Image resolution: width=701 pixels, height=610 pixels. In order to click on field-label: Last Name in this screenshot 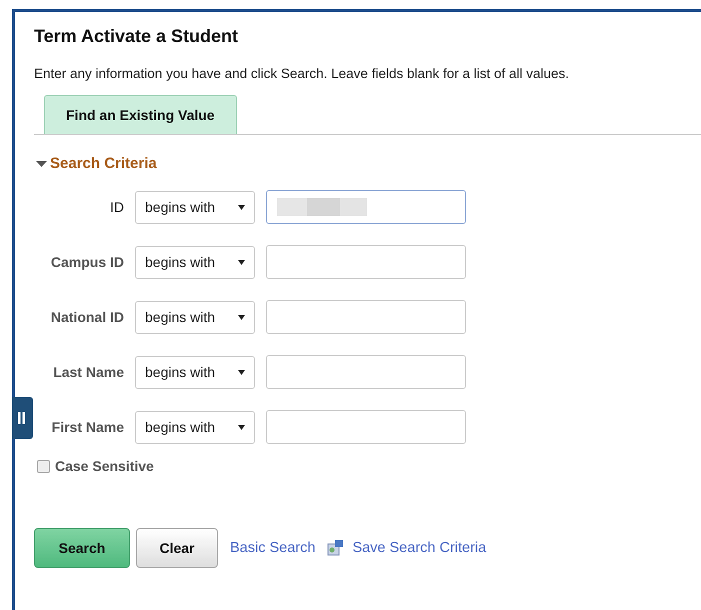, I will do `click(88, 372)`.